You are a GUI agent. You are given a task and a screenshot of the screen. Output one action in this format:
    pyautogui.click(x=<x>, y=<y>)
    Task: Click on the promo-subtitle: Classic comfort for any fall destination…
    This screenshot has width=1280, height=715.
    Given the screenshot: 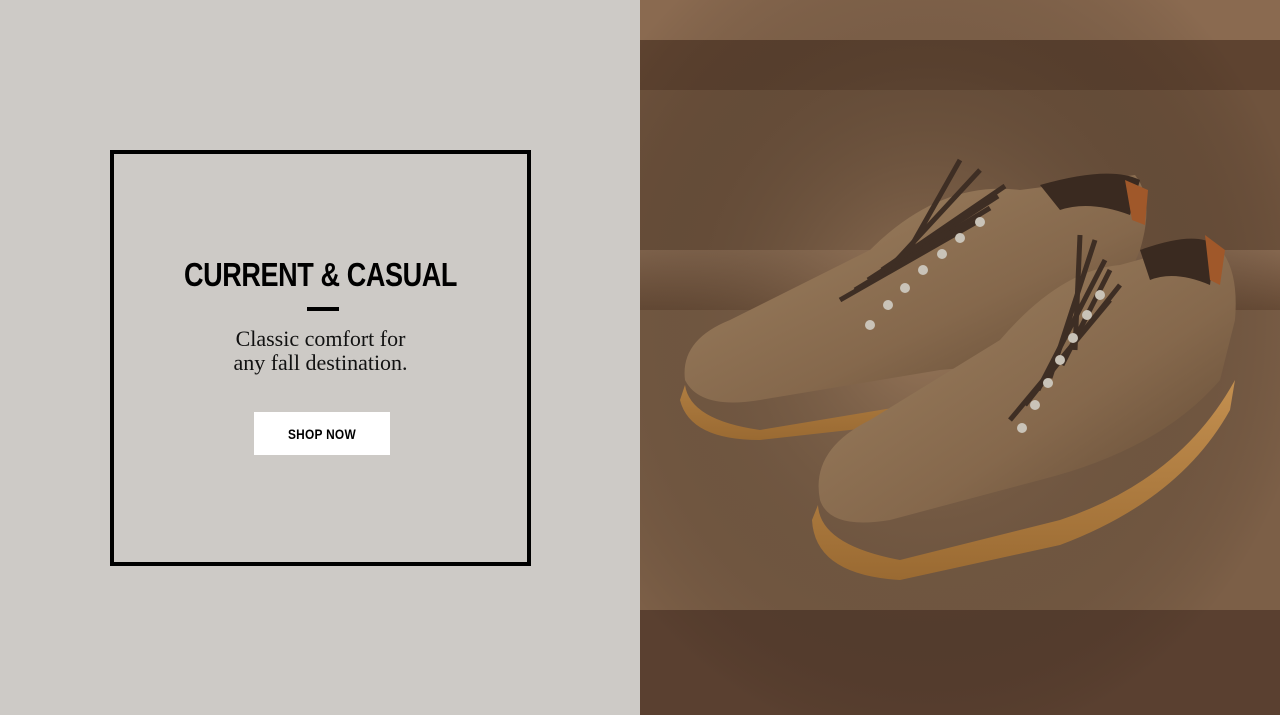 What is the action you would take?
    pyautogui.click(x=320, y=351)
    